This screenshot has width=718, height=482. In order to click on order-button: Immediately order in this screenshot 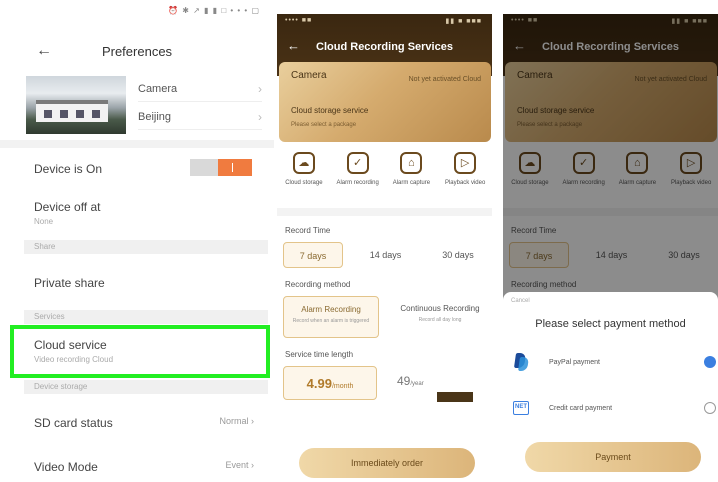, I will do `click(387, 463)`.